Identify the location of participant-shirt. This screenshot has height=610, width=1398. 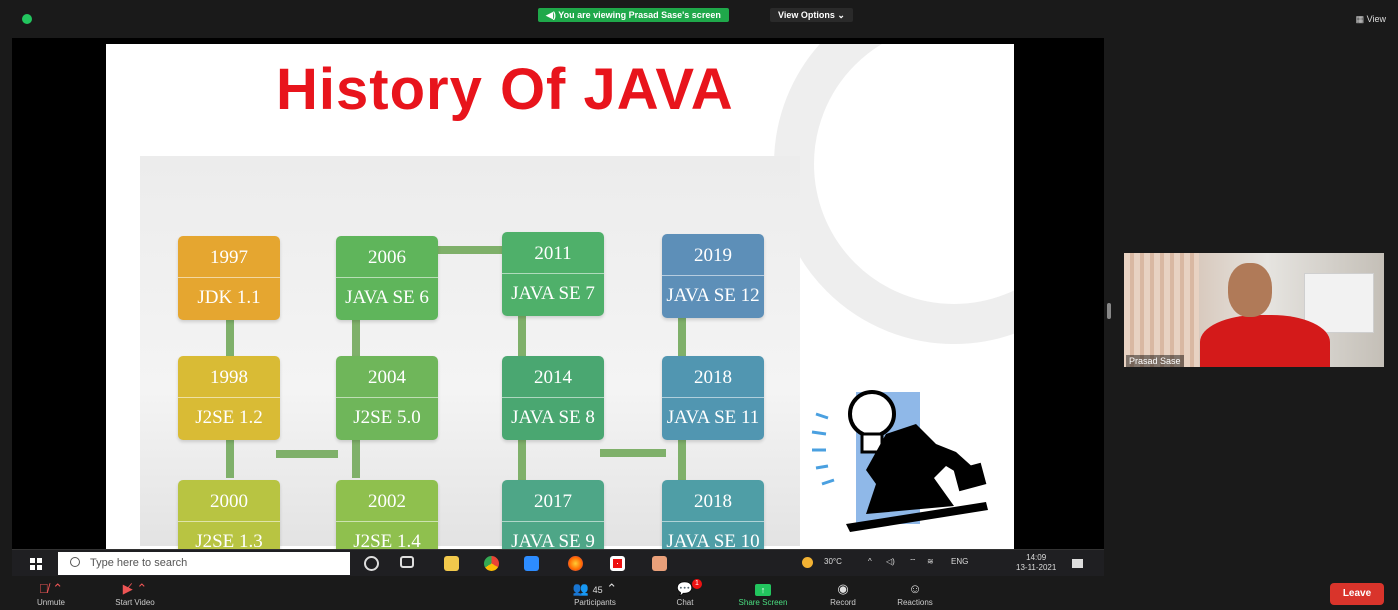
(1265, 341).